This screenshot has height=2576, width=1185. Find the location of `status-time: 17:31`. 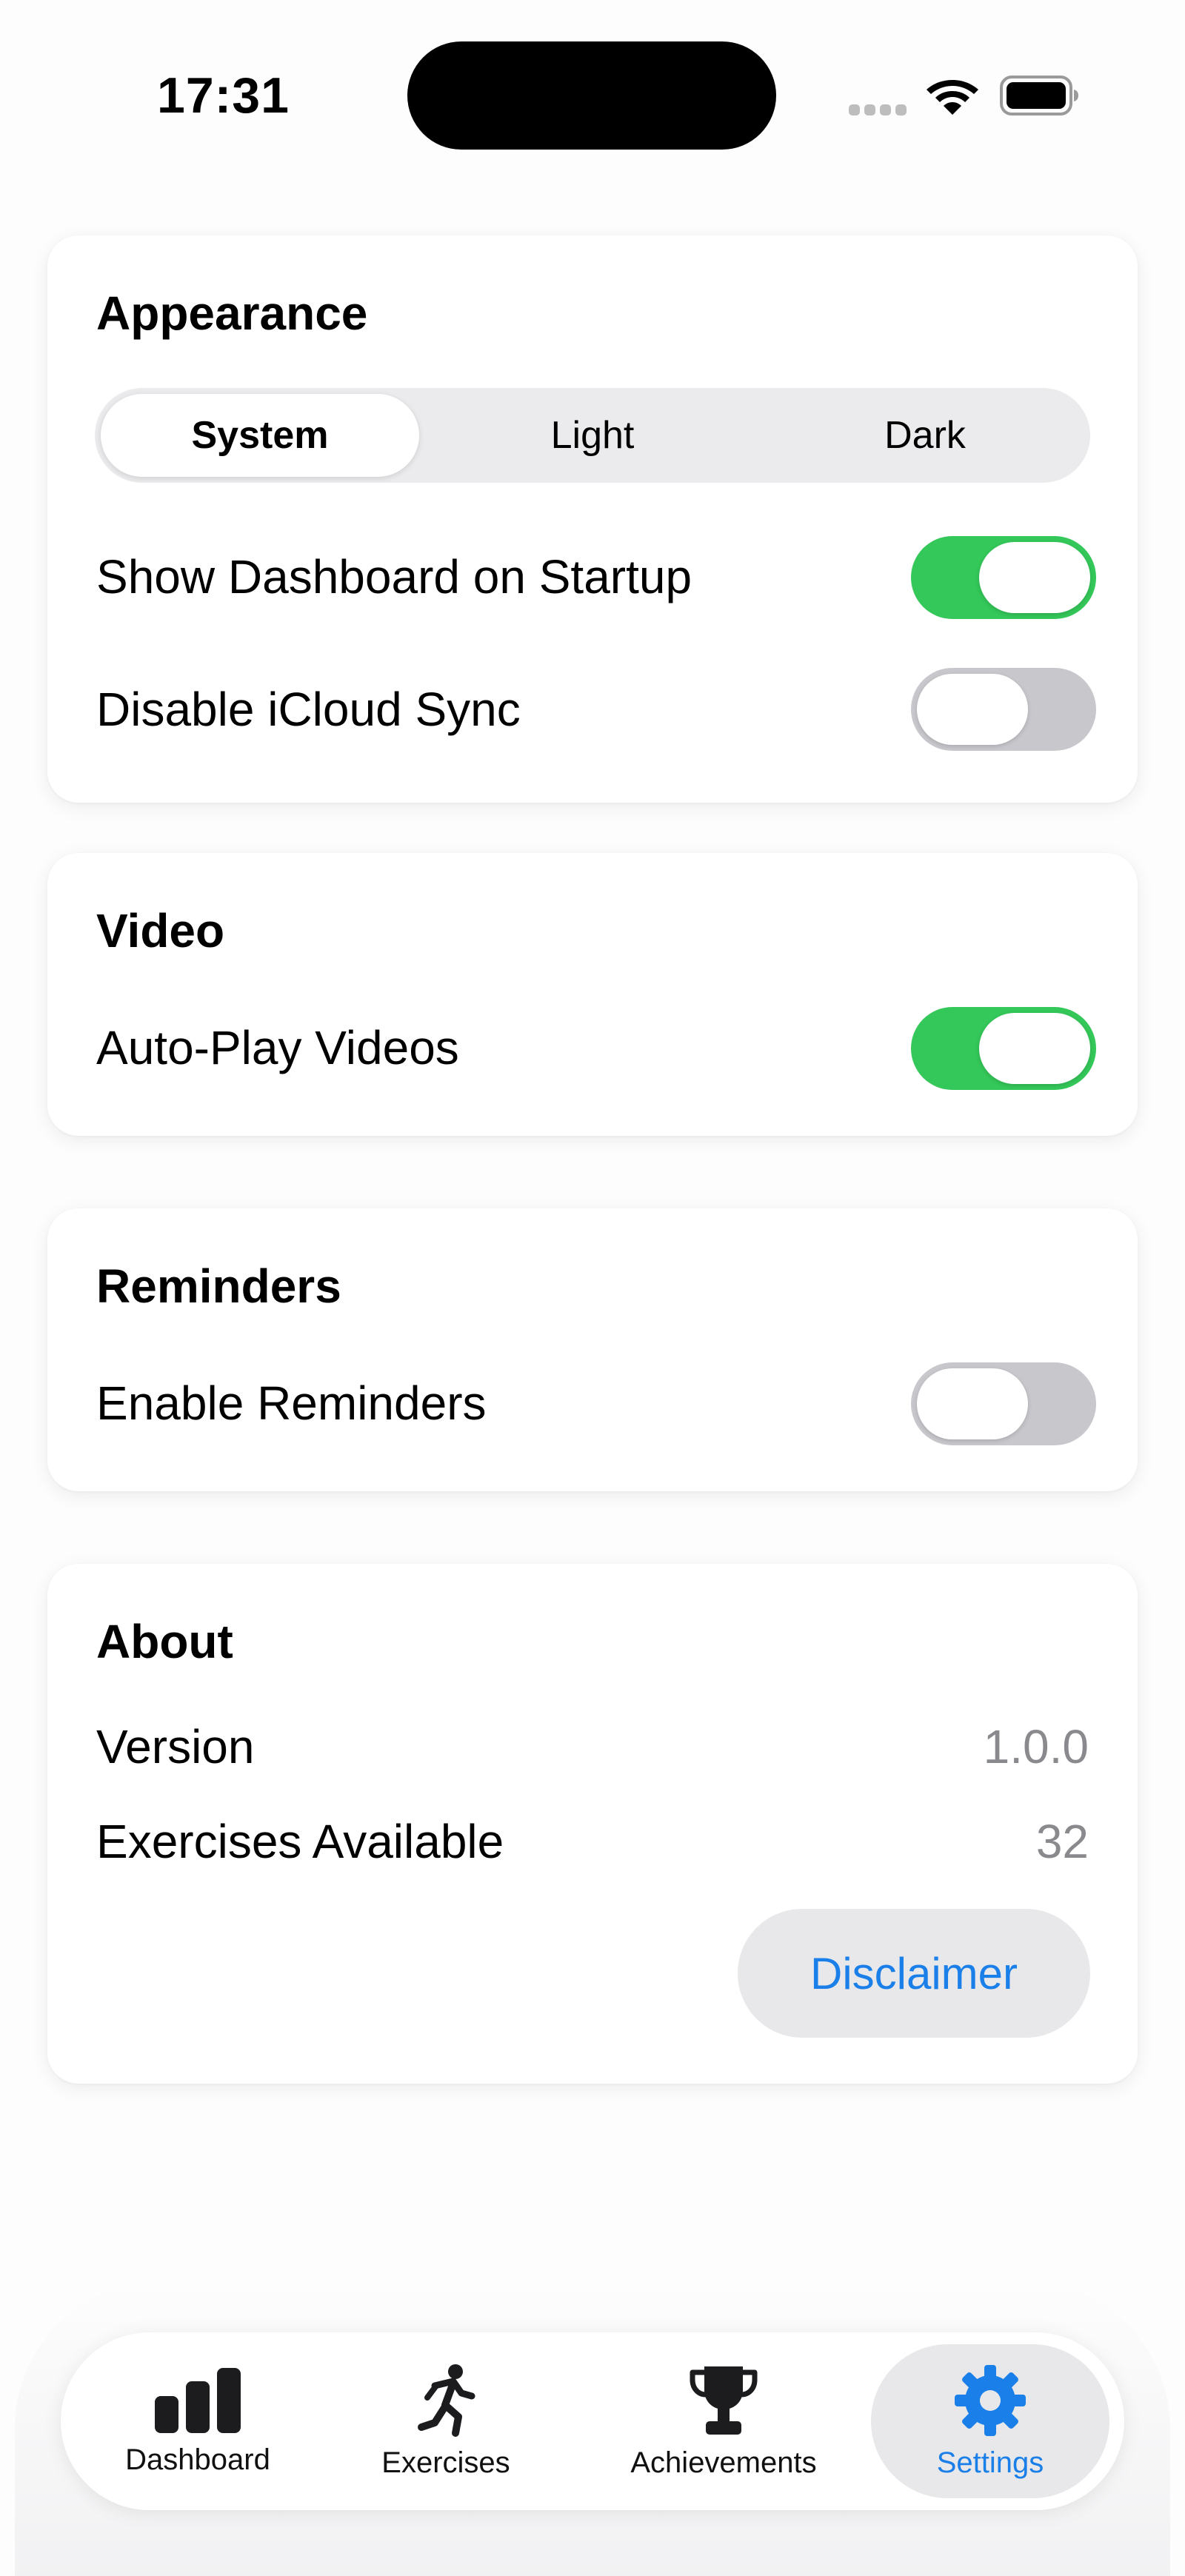

status-time: 17:31 is located at coordinates (223, 96).